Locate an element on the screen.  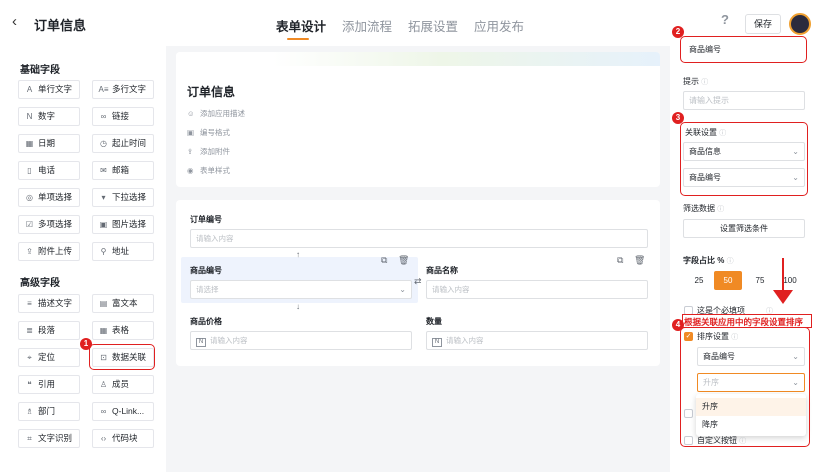
checkbox is located at coordinates (688, 413).